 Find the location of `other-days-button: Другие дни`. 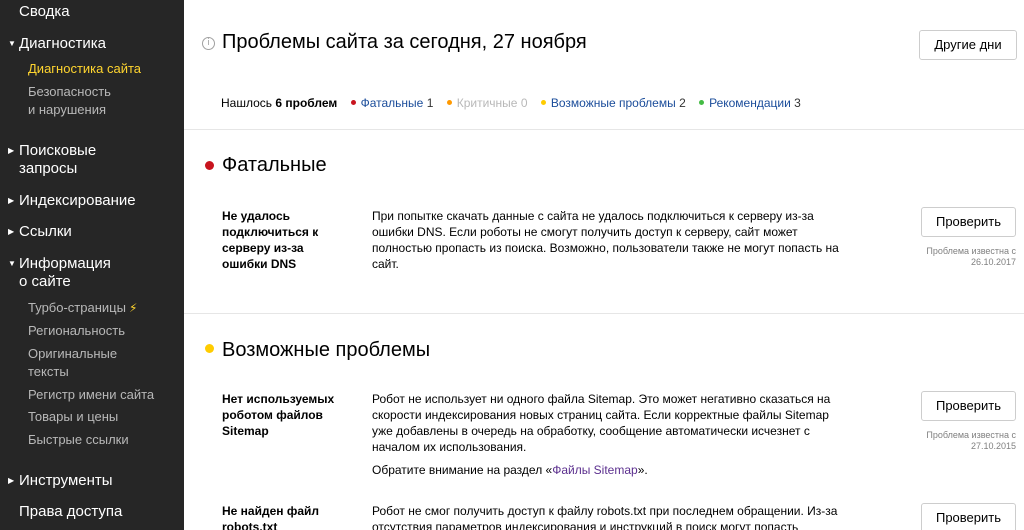

other-days-button: Другие дни is located at coordinates (968, 45).